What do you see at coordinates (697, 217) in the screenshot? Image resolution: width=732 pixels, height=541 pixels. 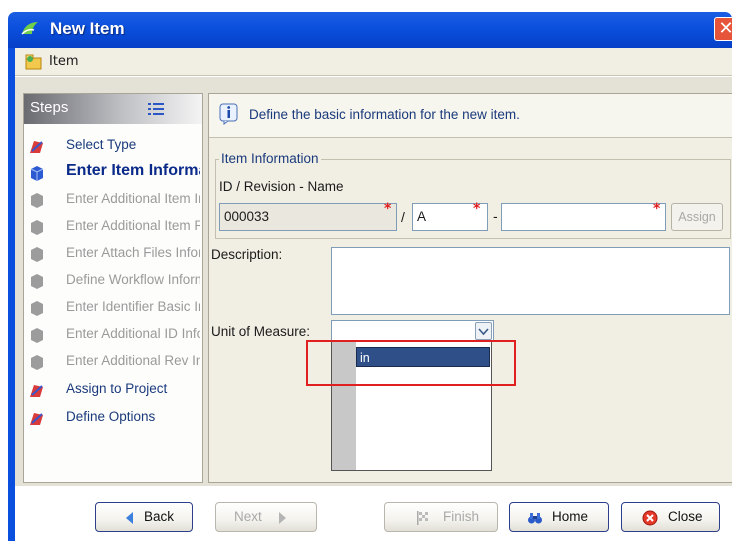 I see `assign-button: Assign` at bounding box center [697, 217].